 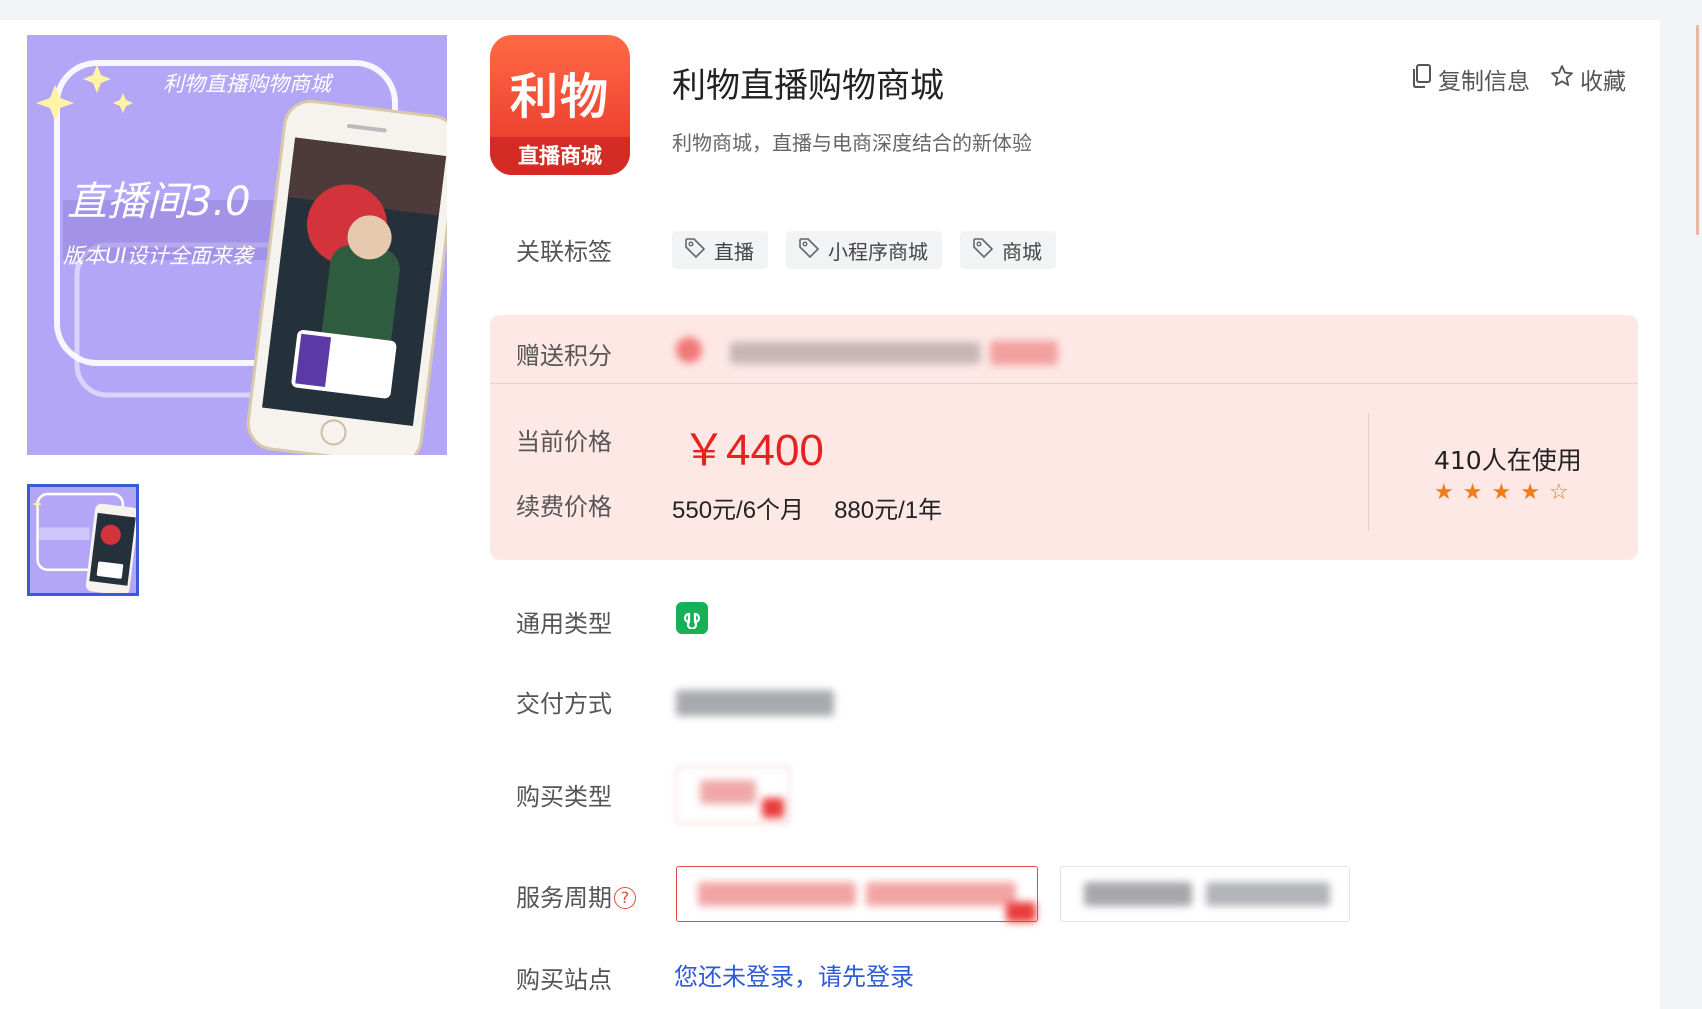 What do you see at coordinates (564, 624) in the screenshot?
I see `universal-type-label: 通用类型` at bounding box center [564, 624].